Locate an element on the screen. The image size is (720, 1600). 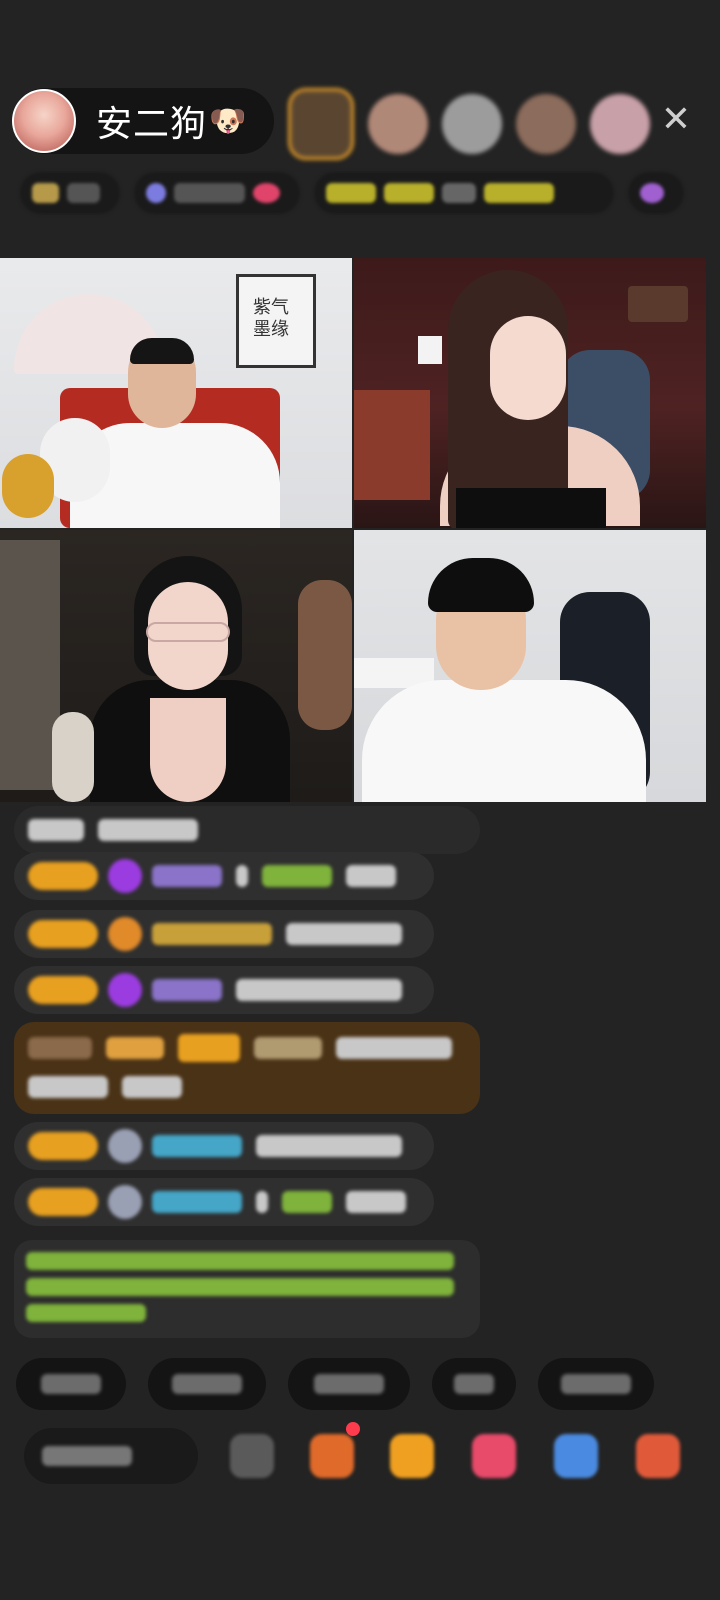
host-info-pill: 安二狗 🐶 is located at coordinates (143, 121).